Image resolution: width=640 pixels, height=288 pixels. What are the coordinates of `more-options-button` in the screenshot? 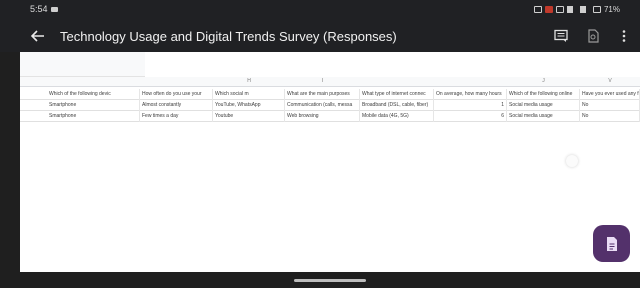 It's located at (624, 36).